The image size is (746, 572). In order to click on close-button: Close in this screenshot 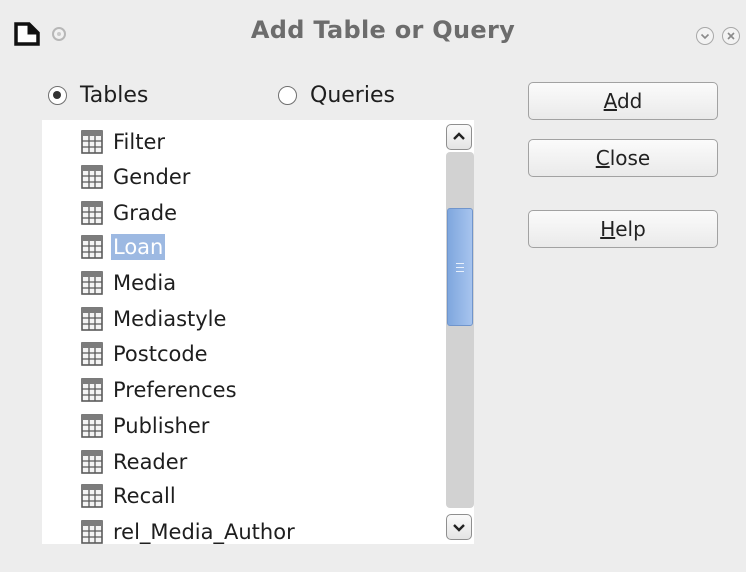, I will do `click(623, 158)`.